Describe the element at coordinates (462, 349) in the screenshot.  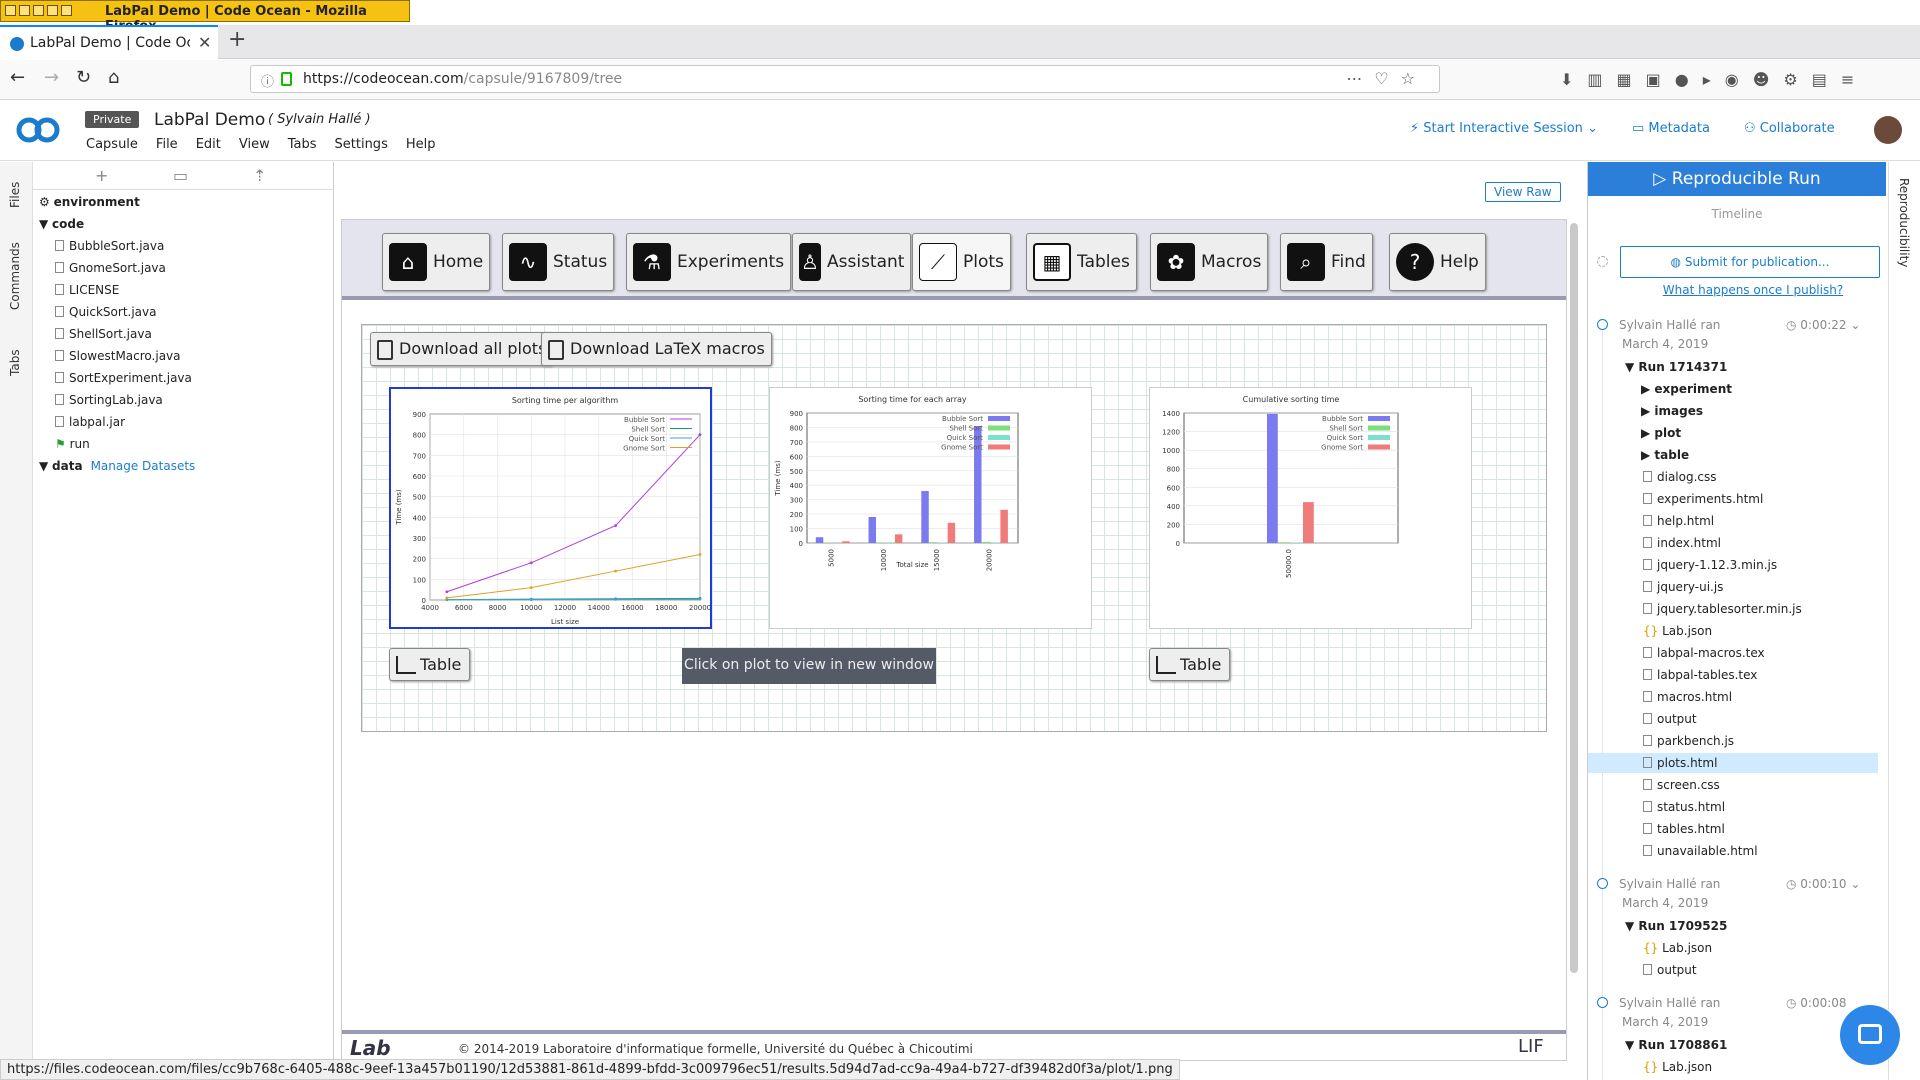
I see `download-plots-button: Download all plots` at that location.